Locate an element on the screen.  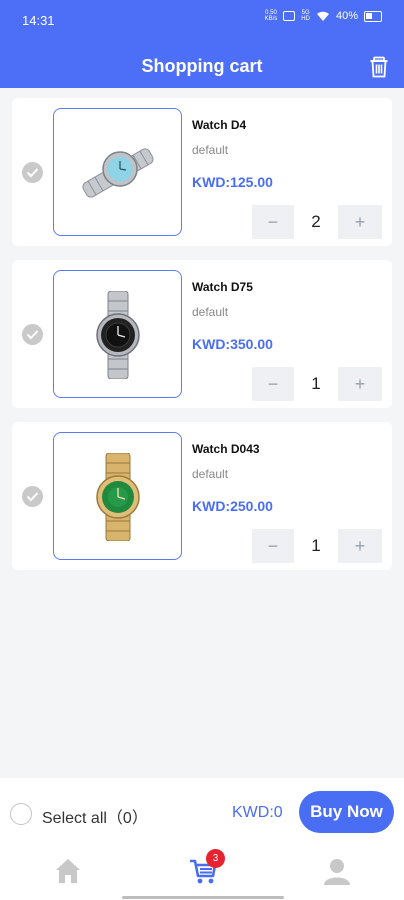
quantity-value: 2 is located at coordinates (316, 222).